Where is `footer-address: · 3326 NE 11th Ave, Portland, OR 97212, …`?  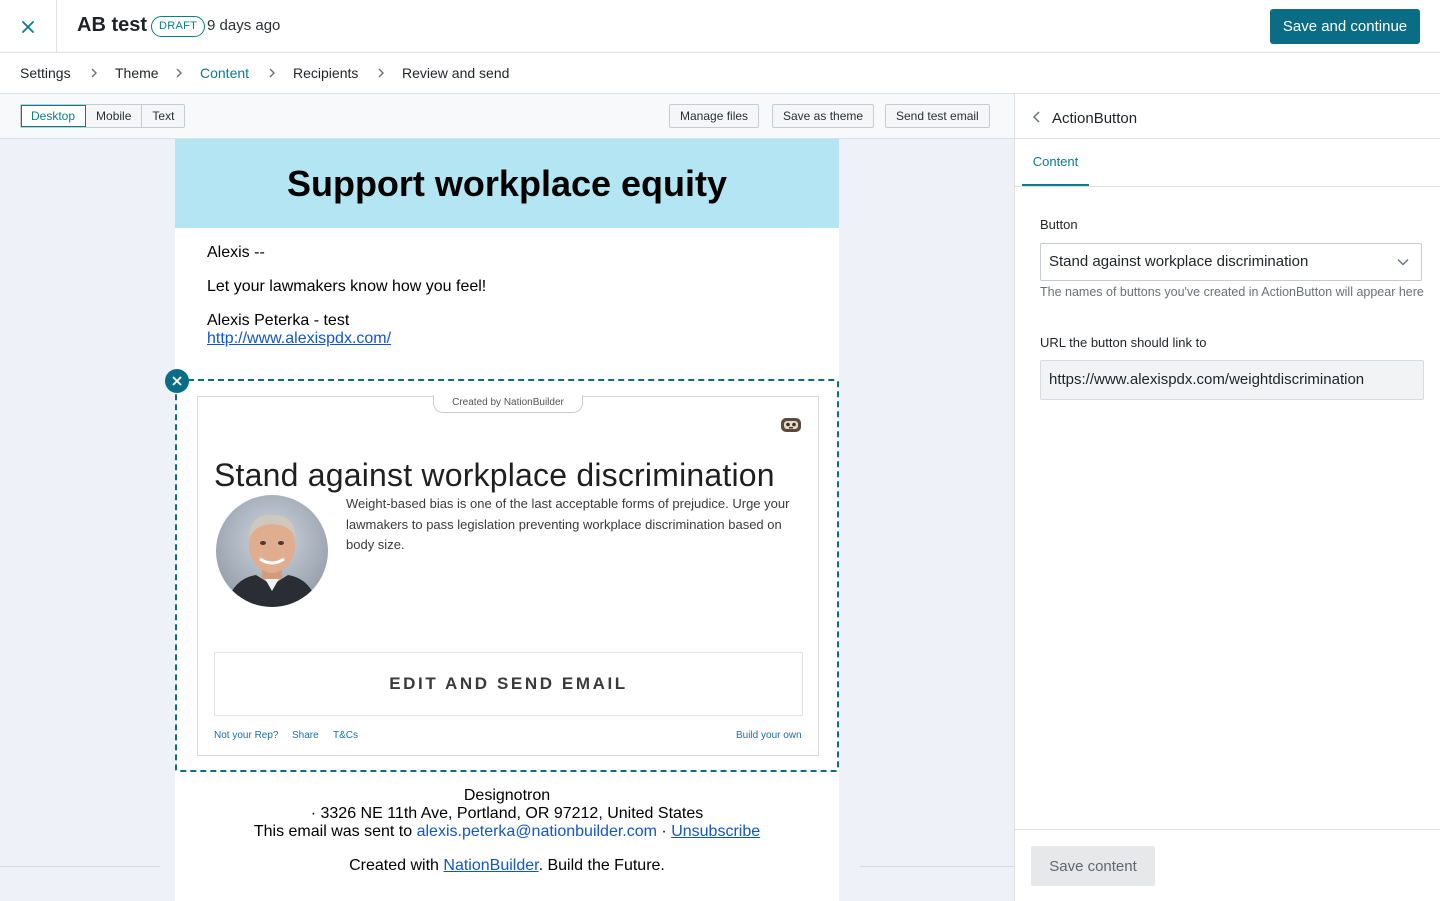 footer-address: · 3326 NE 11th Ave, Portland, OR 97212, … is located at coordinates (507, 813).